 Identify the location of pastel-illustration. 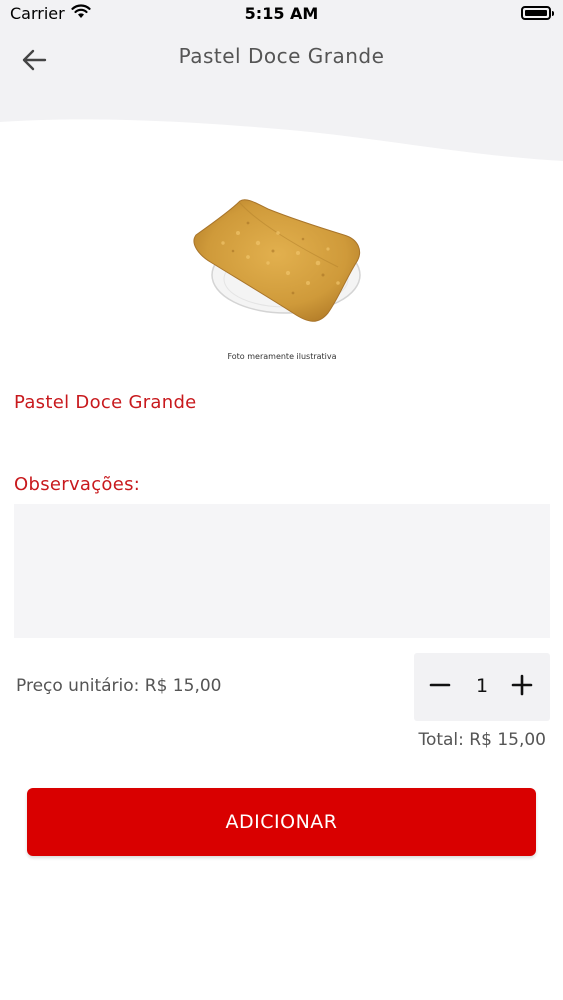
(277, 260).